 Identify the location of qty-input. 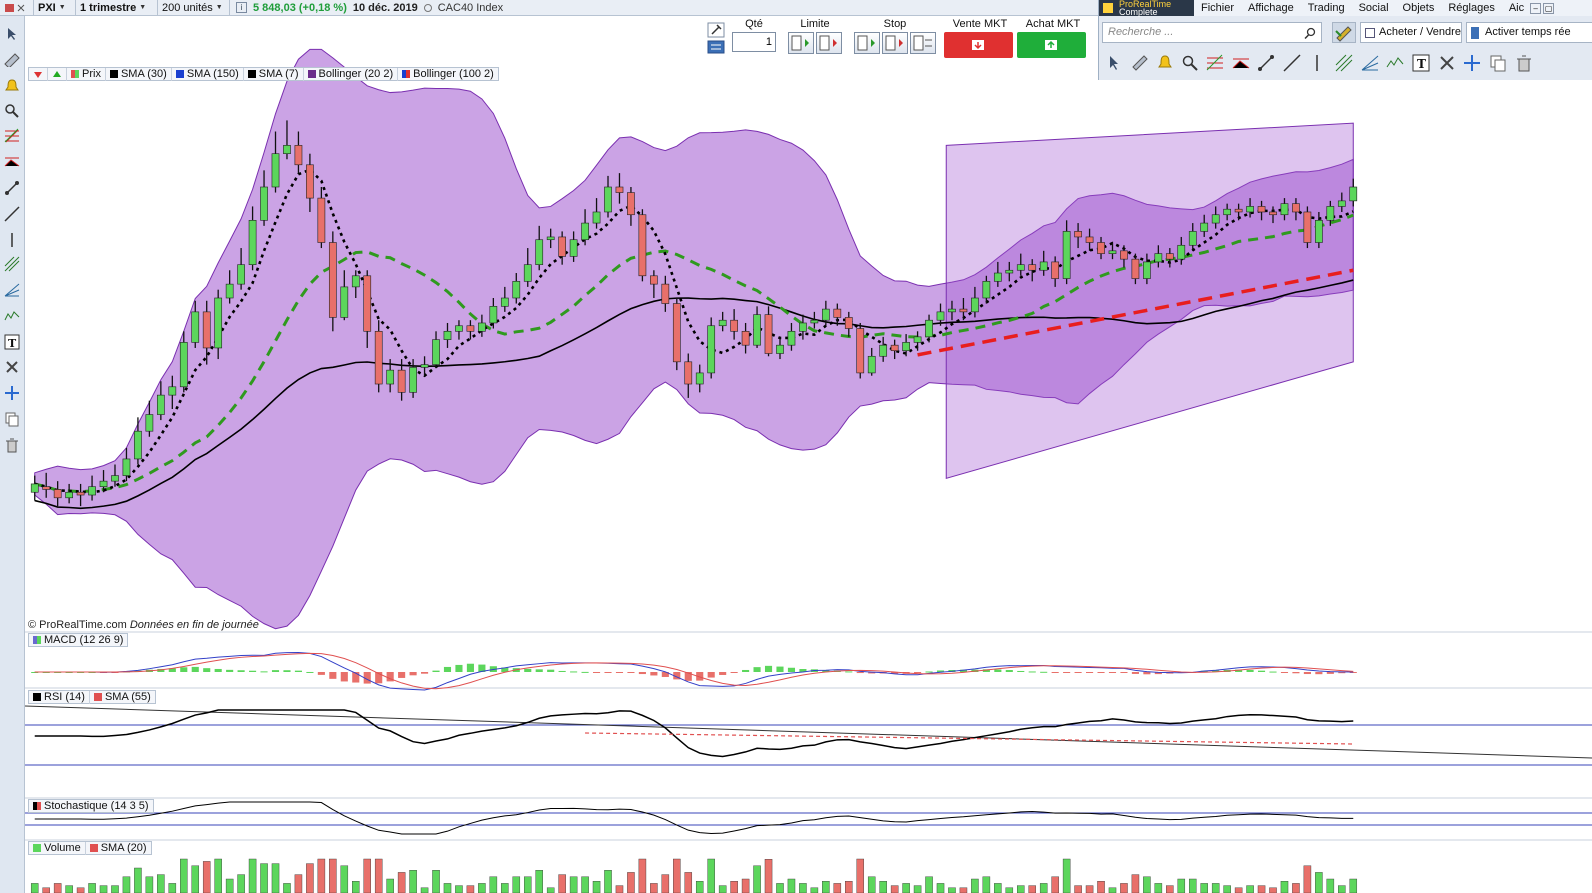
(754, 42).